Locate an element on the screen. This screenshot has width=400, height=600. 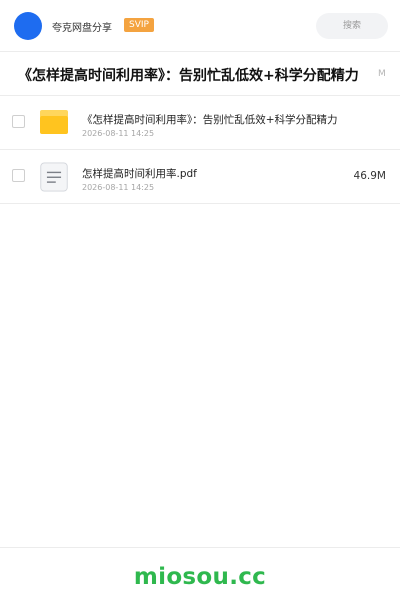
footer-logo: miosou.cc is located at coordinates (200, 577).